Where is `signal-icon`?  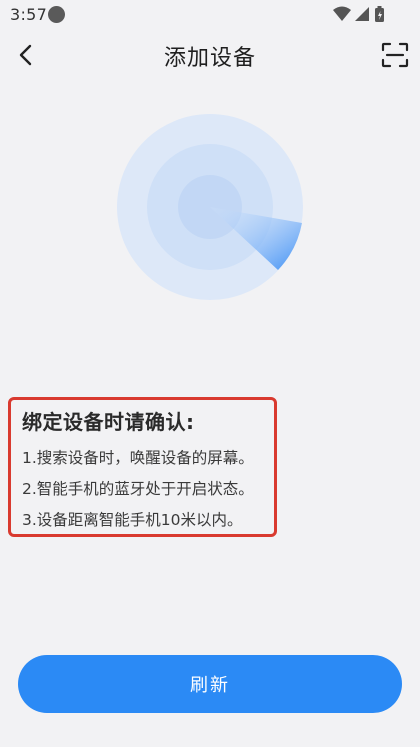
signal-icon is located at coordinates (362, 14).